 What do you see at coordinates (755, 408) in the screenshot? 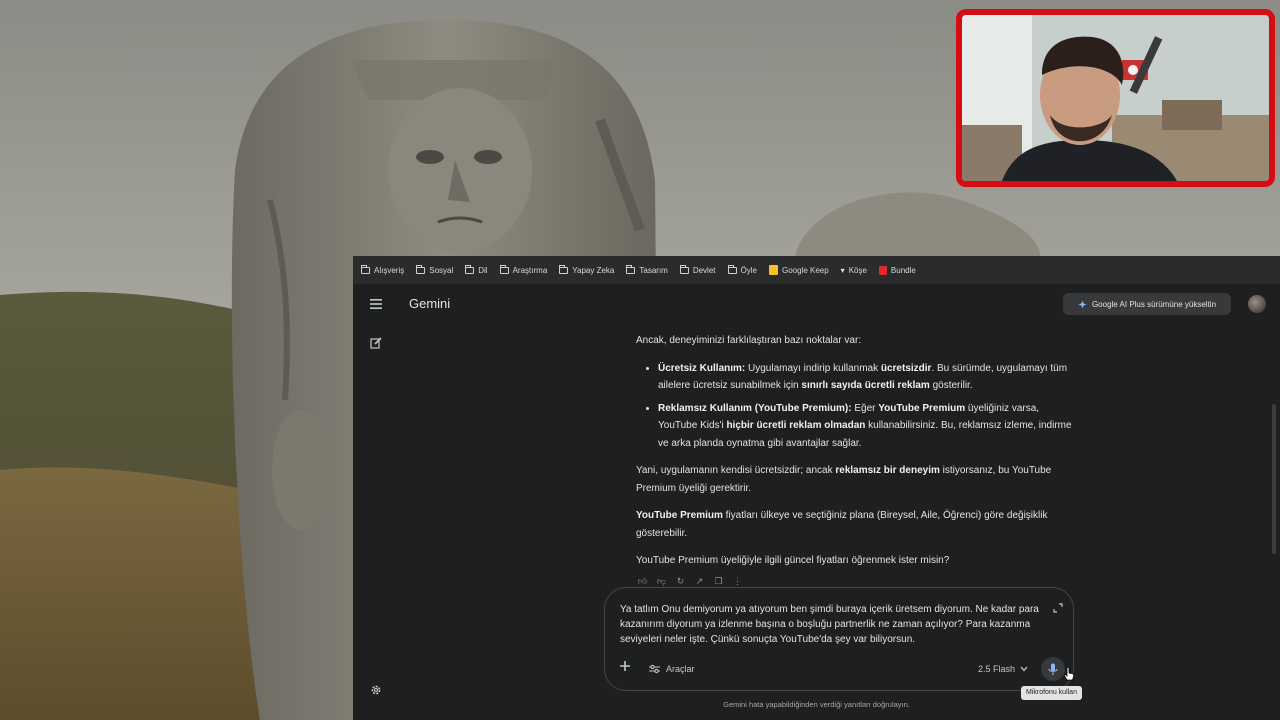
I see `bold-text: Reklamsız Kullanım (YouTube Premium):` at bounding box center [755, 408].